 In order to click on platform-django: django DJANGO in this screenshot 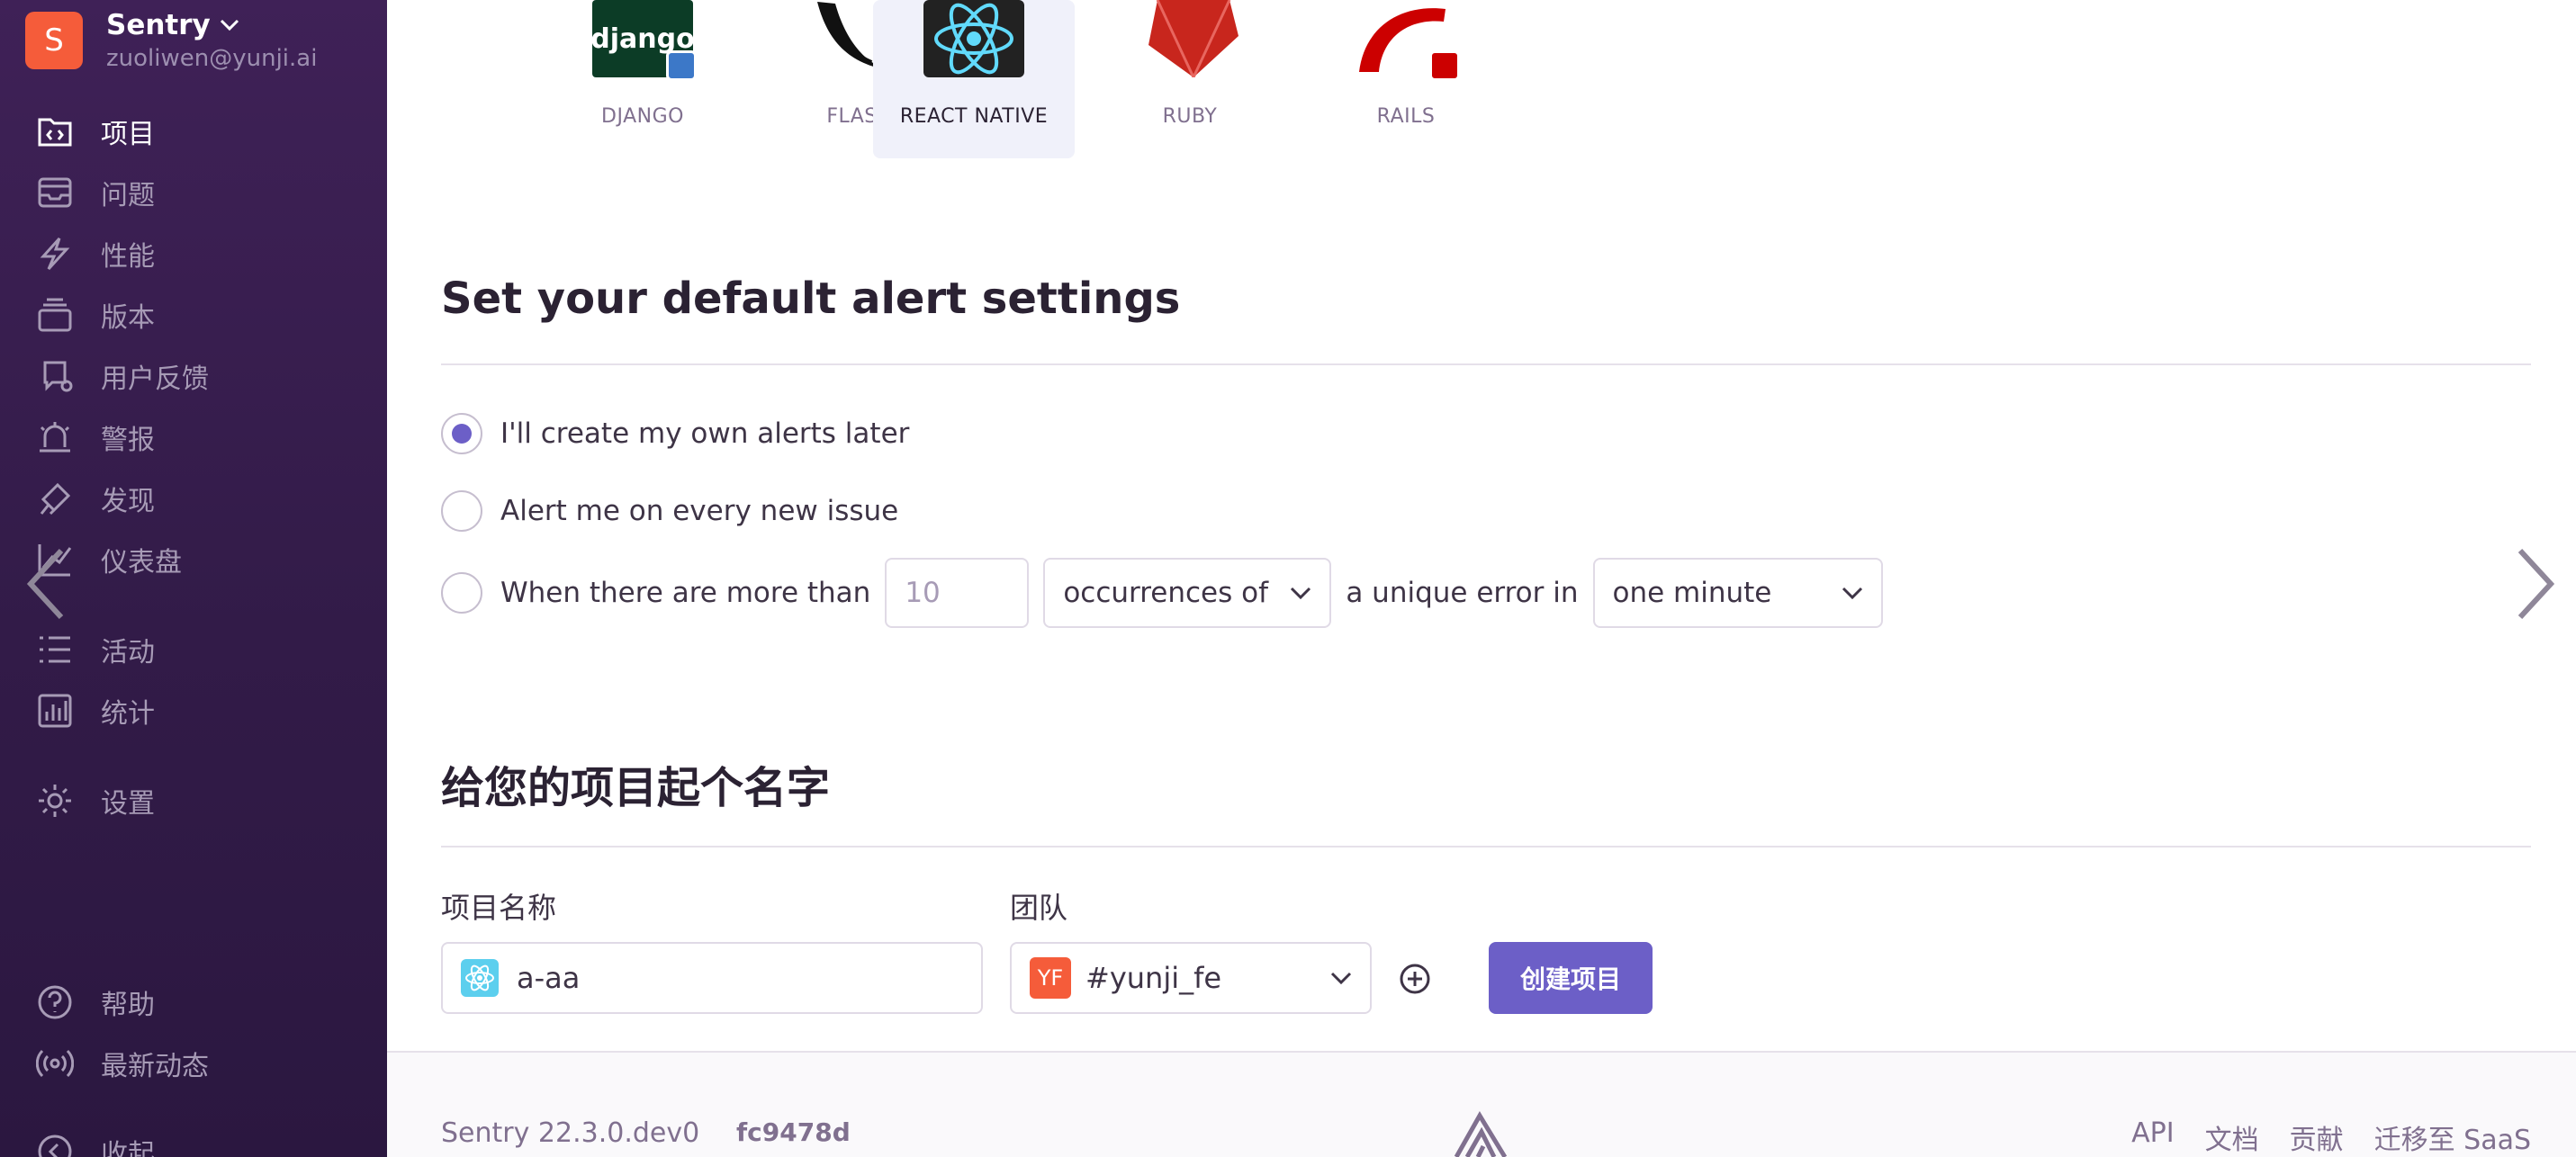, I will do `click(642, 79)`.